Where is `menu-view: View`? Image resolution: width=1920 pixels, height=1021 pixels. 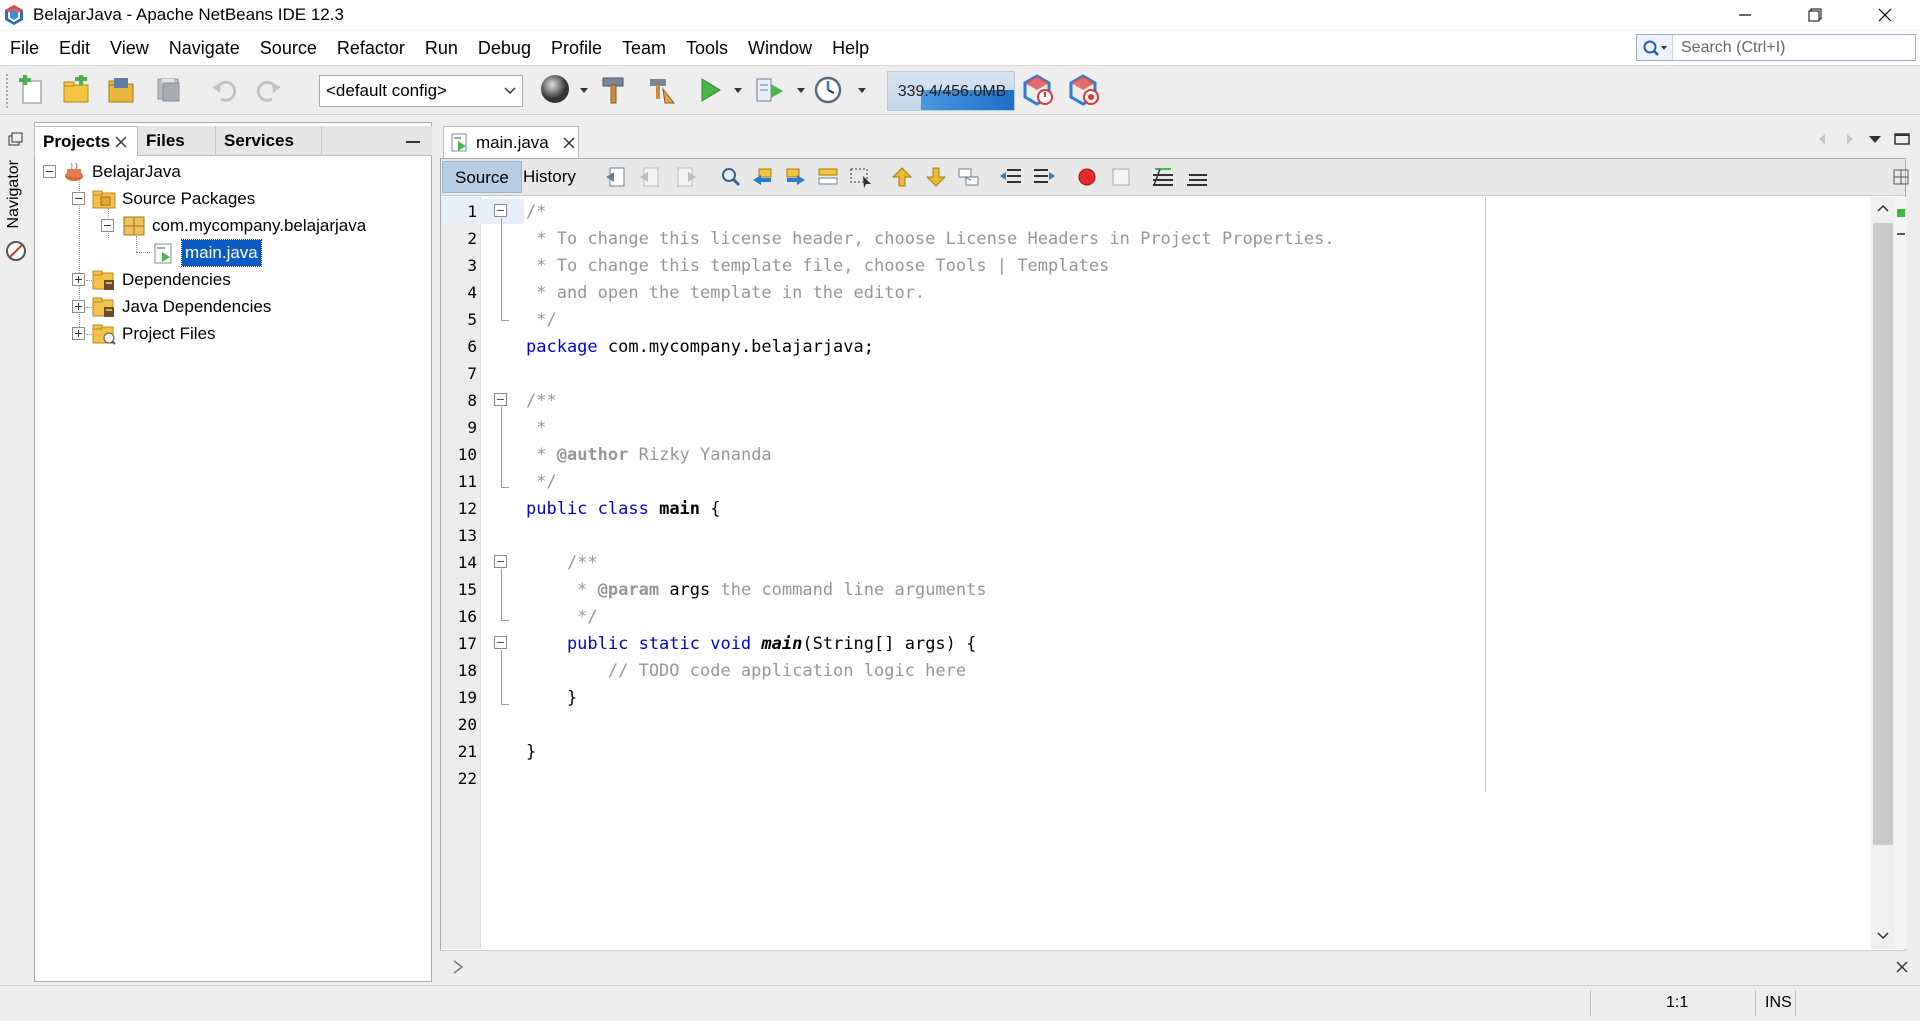
menu-view: View is located at coordinates (129, 48).